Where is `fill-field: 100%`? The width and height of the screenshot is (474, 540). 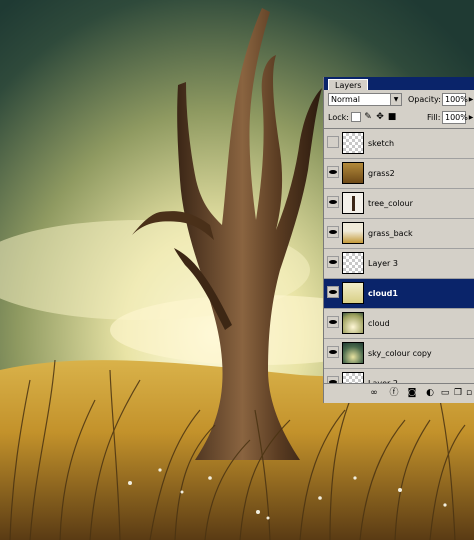 fill-field: 100% is located at coordinates (455, 117).